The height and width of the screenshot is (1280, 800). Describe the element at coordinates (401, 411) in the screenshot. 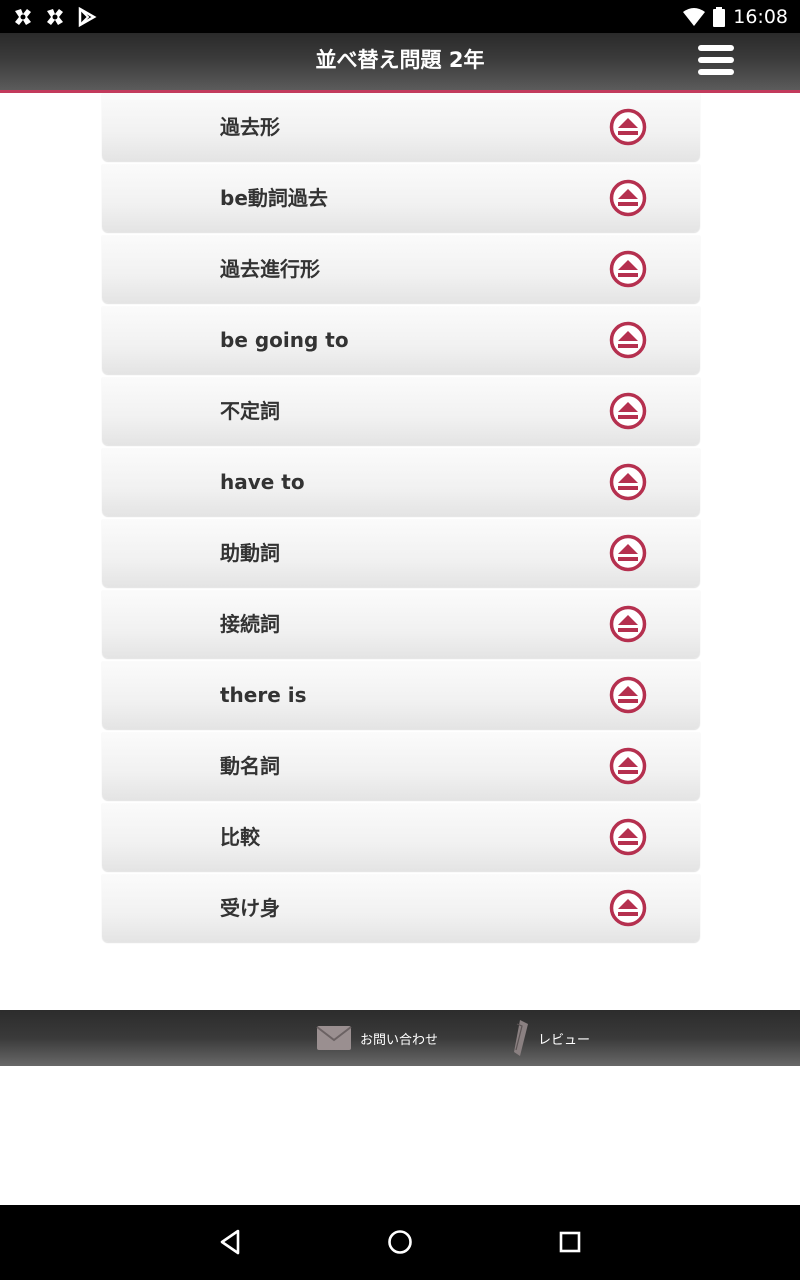

I see `list-item: 不定詞` at that location.